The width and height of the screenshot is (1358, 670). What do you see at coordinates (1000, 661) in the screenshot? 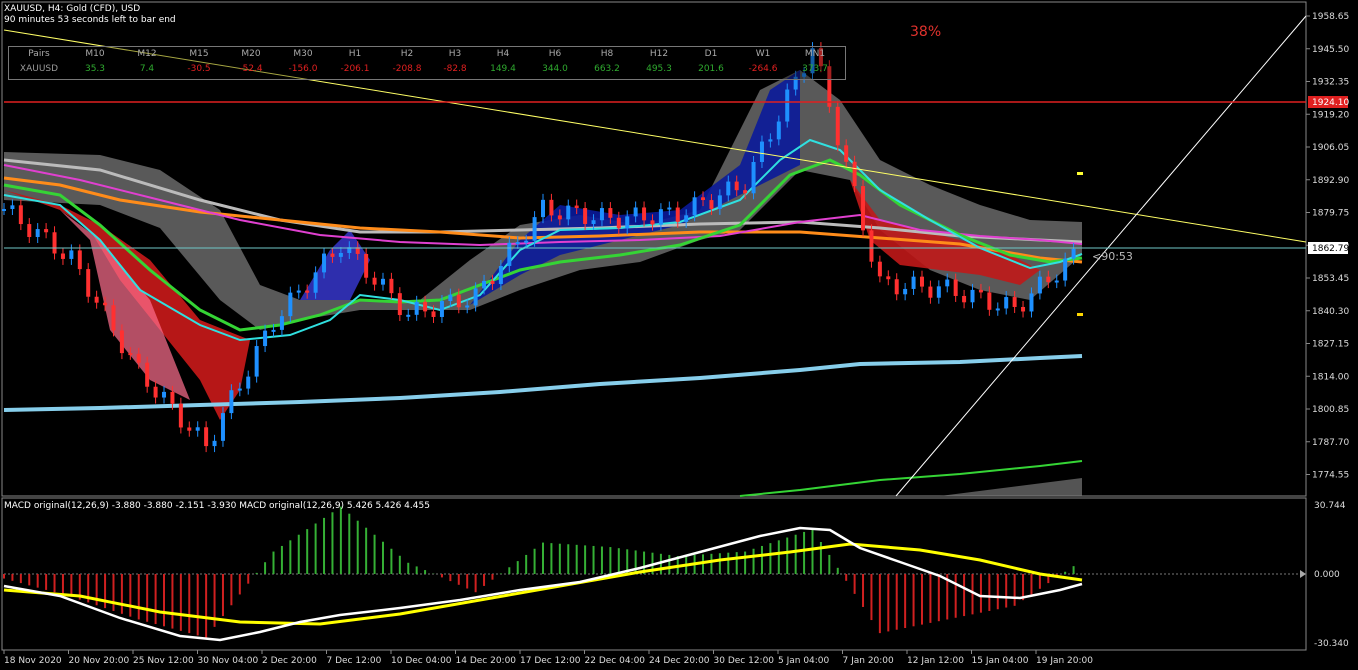
I see `time-tick-label: 15 Jan 04:00` at bounding box center [1000, 661].